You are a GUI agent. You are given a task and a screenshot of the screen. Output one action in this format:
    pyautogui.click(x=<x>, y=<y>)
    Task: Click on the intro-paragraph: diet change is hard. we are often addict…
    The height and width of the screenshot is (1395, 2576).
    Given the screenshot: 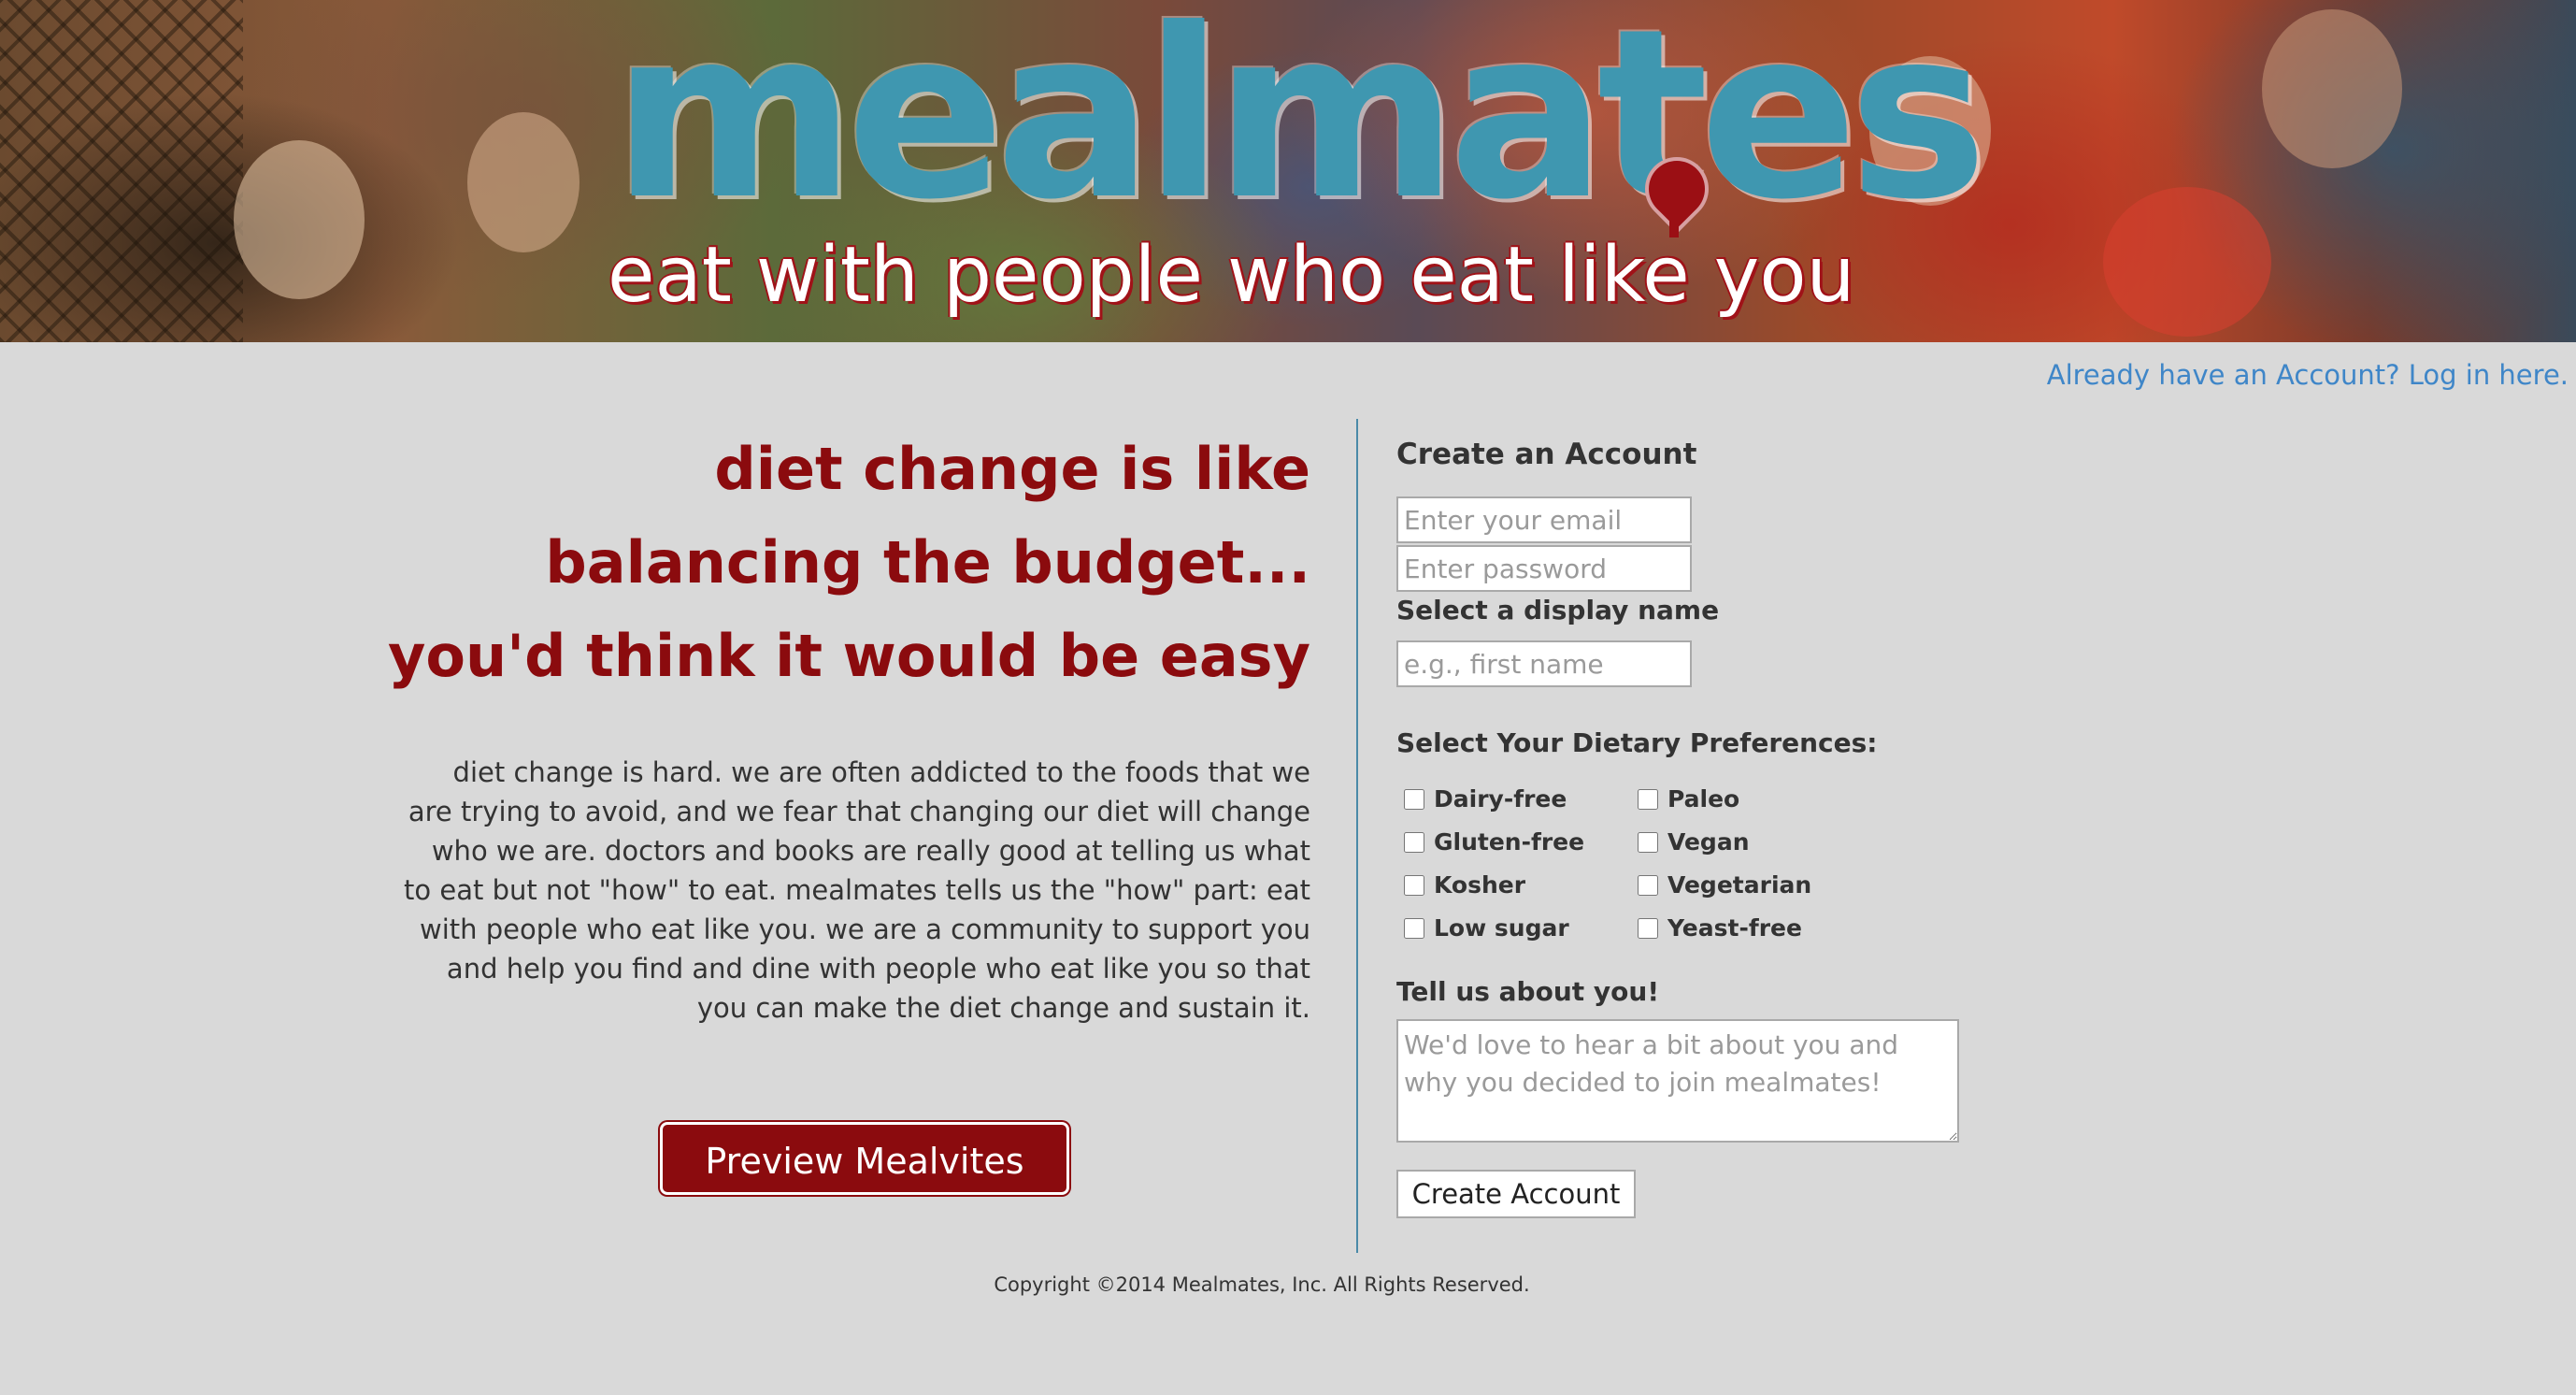 What is the action you would take?
    pyautogui.click(x=857, y=890)
    